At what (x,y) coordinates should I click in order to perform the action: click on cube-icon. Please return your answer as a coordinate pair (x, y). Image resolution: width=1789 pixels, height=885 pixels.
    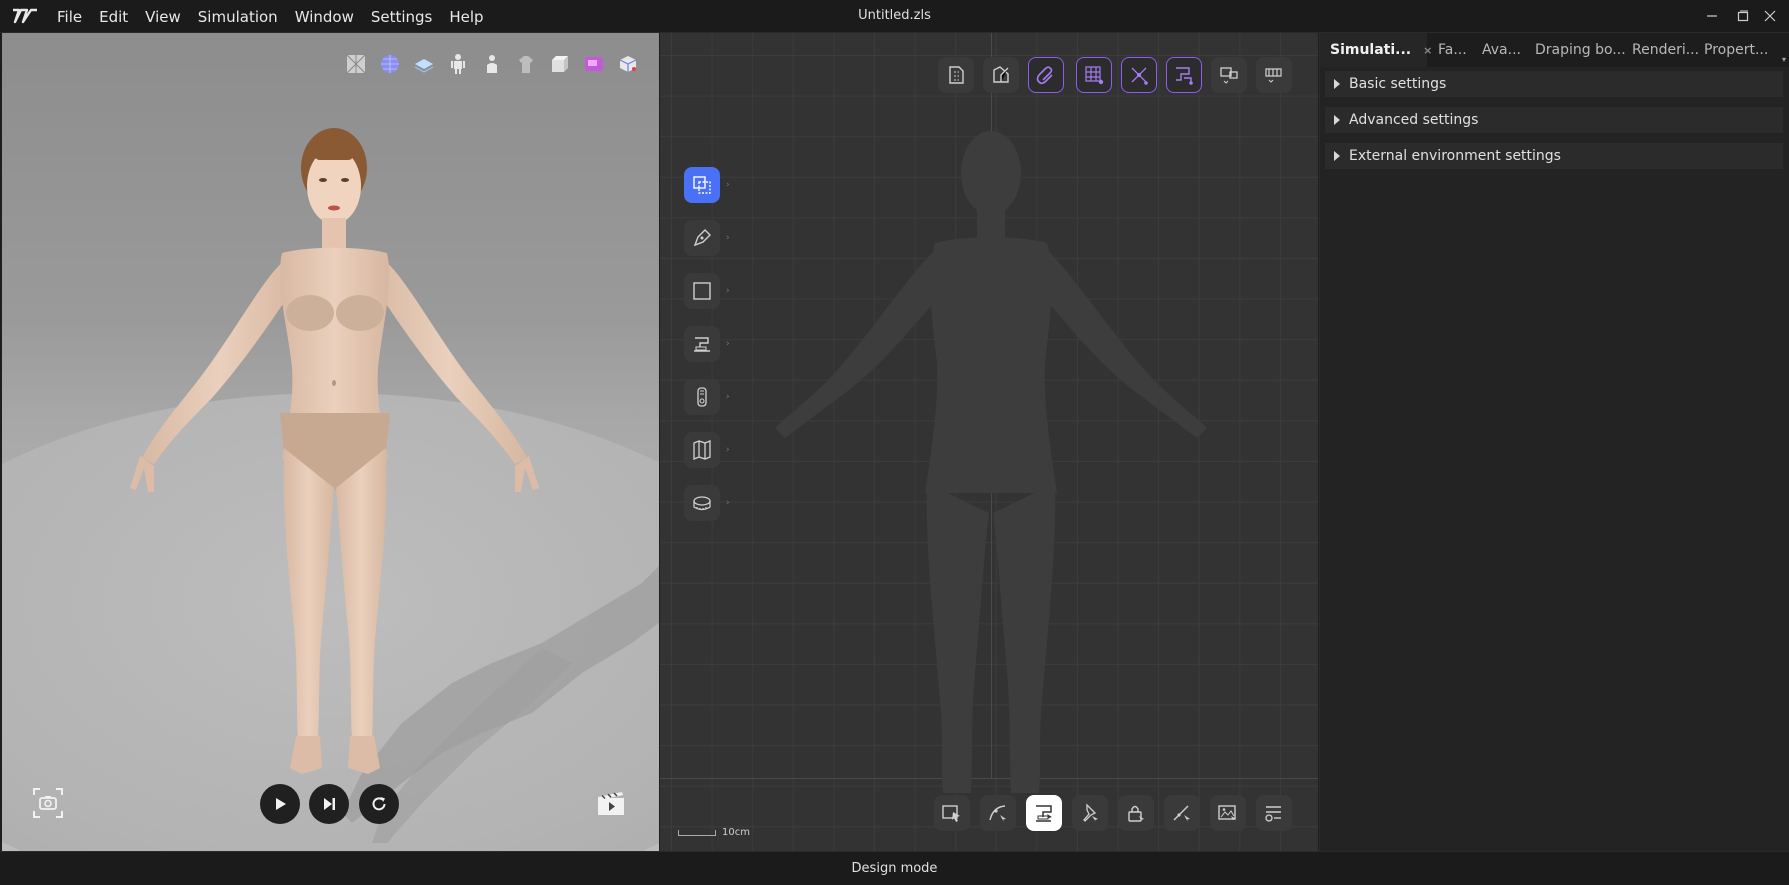
    Looking at the image, I should click on (560, 64).